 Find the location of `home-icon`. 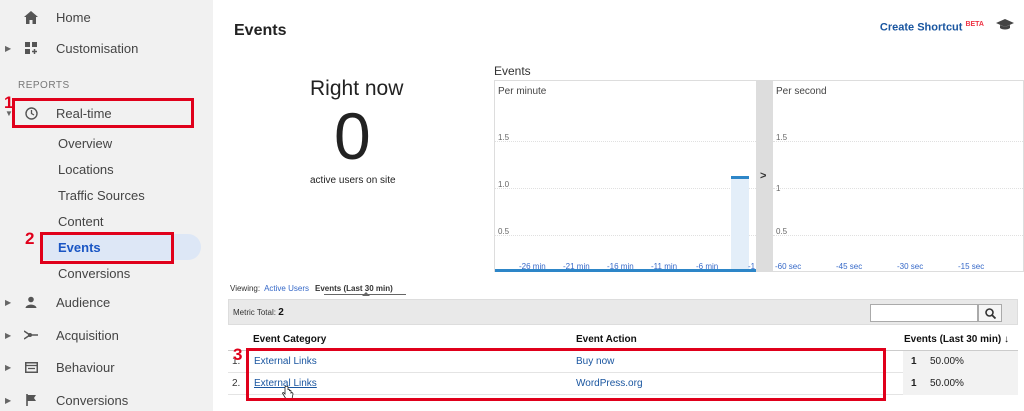

home-icon is located at coordinates (31, 17).